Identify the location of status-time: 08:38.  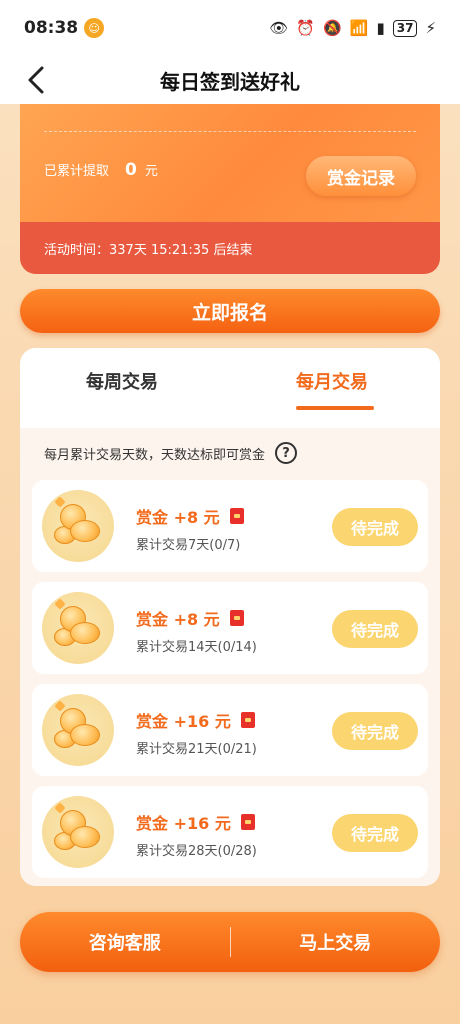
(51, 28).